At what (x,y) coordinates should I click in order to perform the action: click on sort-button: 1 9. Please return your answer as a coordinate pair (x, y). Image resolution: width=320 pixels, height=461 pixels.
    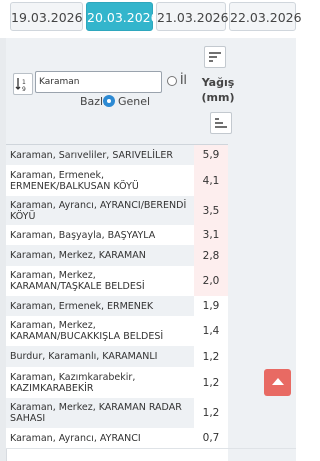
    Looking at the image, I should click on (23, 84).